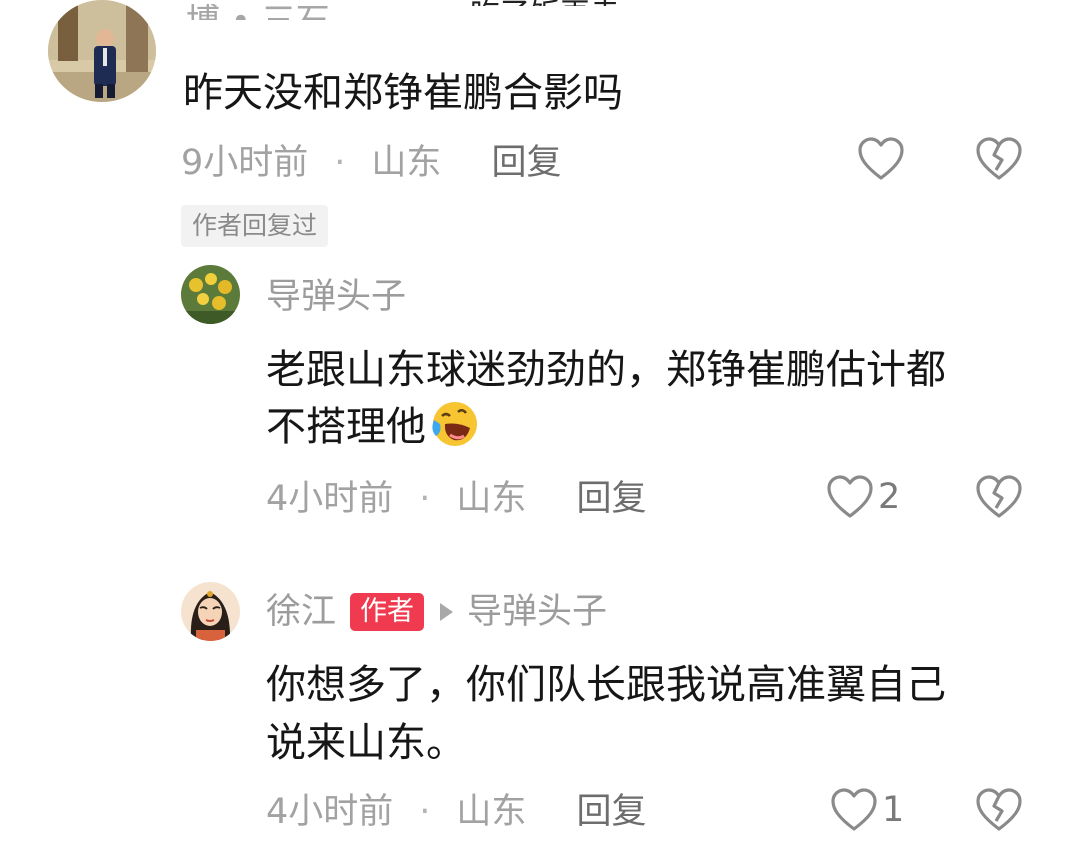  I want to click on comment-text: 说来山东。, so click(366, 743).